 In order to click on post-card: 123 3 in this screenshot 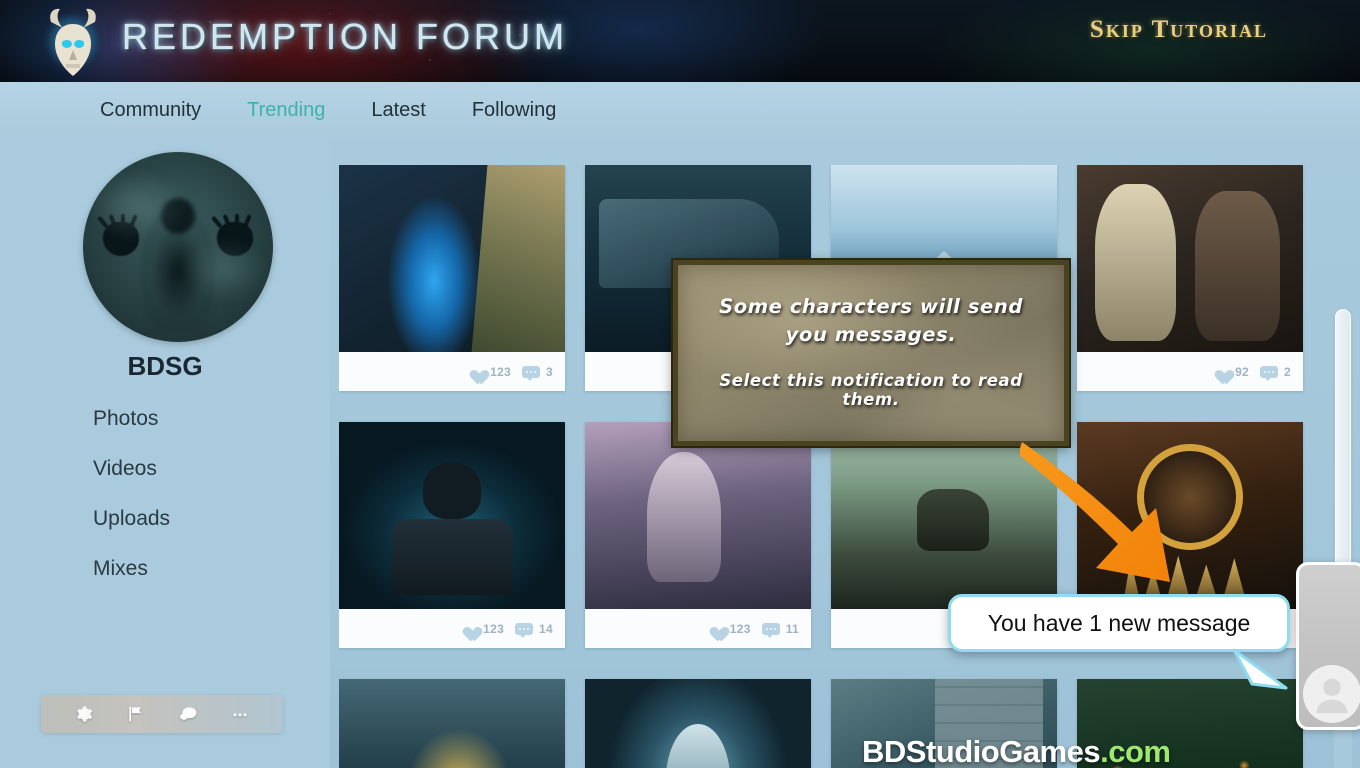, I will do `click(452, 278)`.